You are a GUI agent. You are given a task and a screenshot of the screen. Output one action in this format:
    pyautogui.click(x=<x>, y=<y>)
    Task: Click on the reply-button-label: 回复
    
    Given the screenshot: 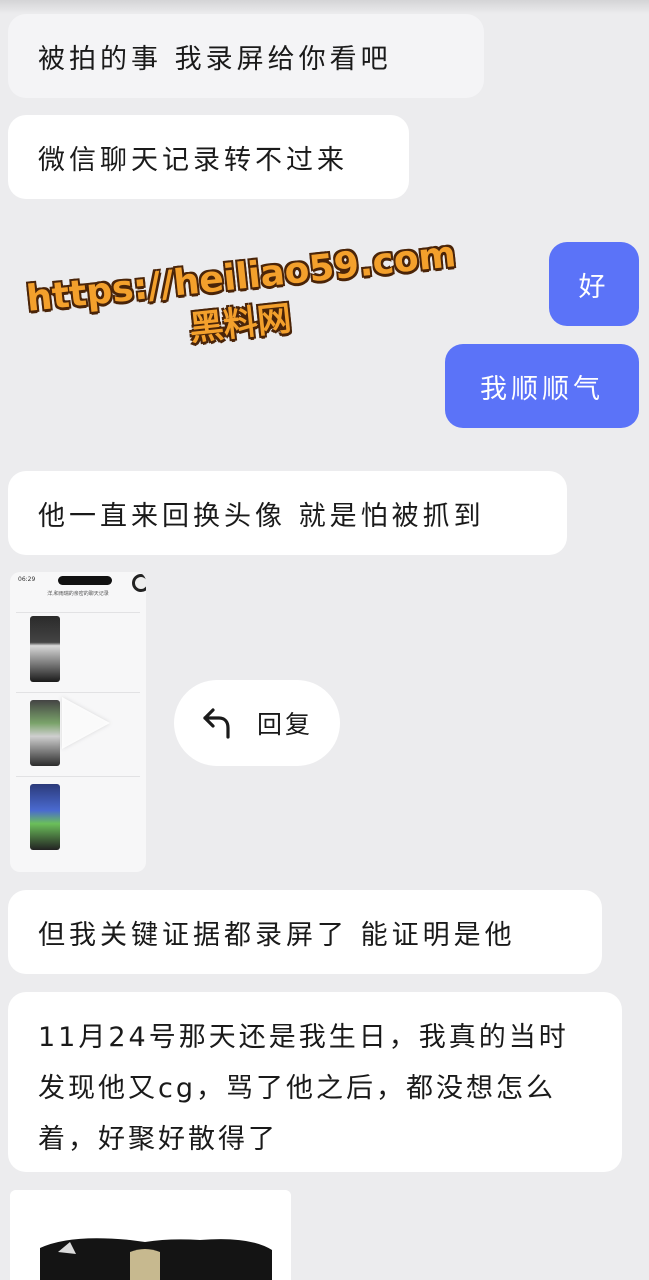 What is the action you would take?
    pyautogui.click(x=284, y=724)
    